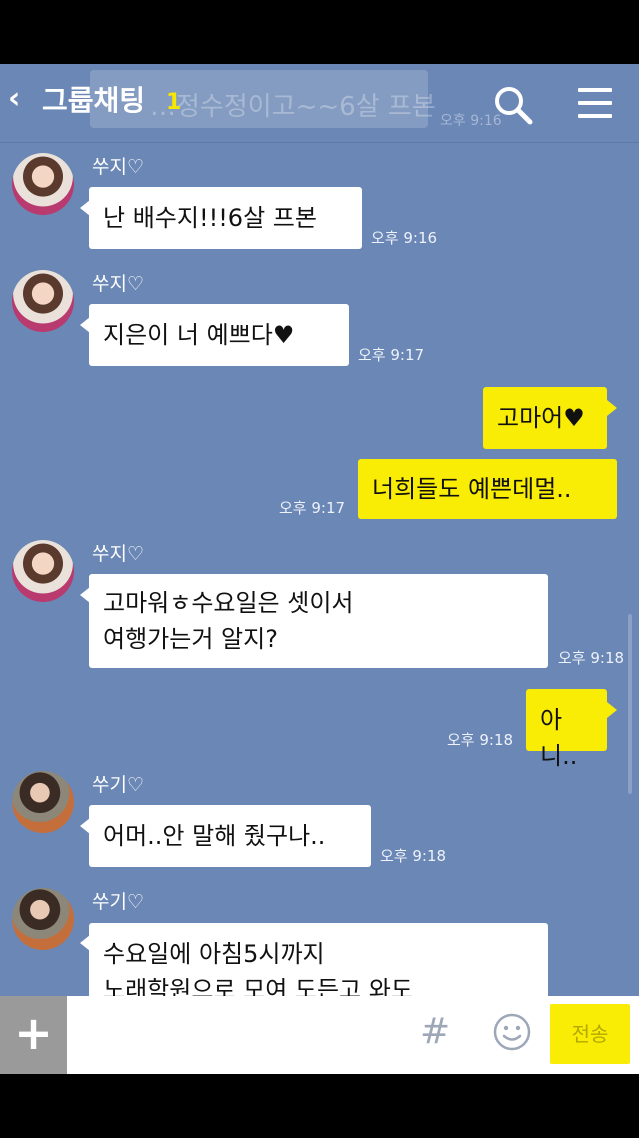  I want to click on message-bubble: 어머..안 말해 줬구나.., so click(230, 836).